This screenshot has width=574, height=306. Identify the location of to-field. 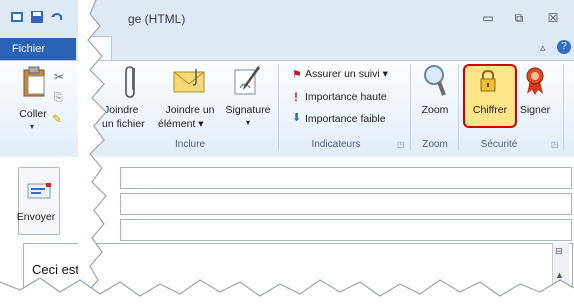
(346, 178).